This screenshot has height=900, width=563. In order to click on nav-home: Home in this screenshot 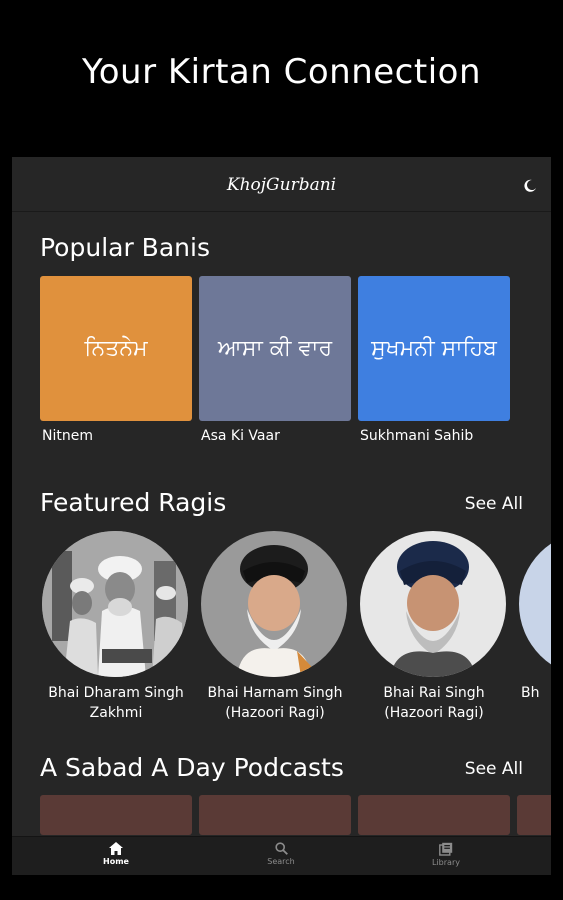, I will do `click(116, 854)`.